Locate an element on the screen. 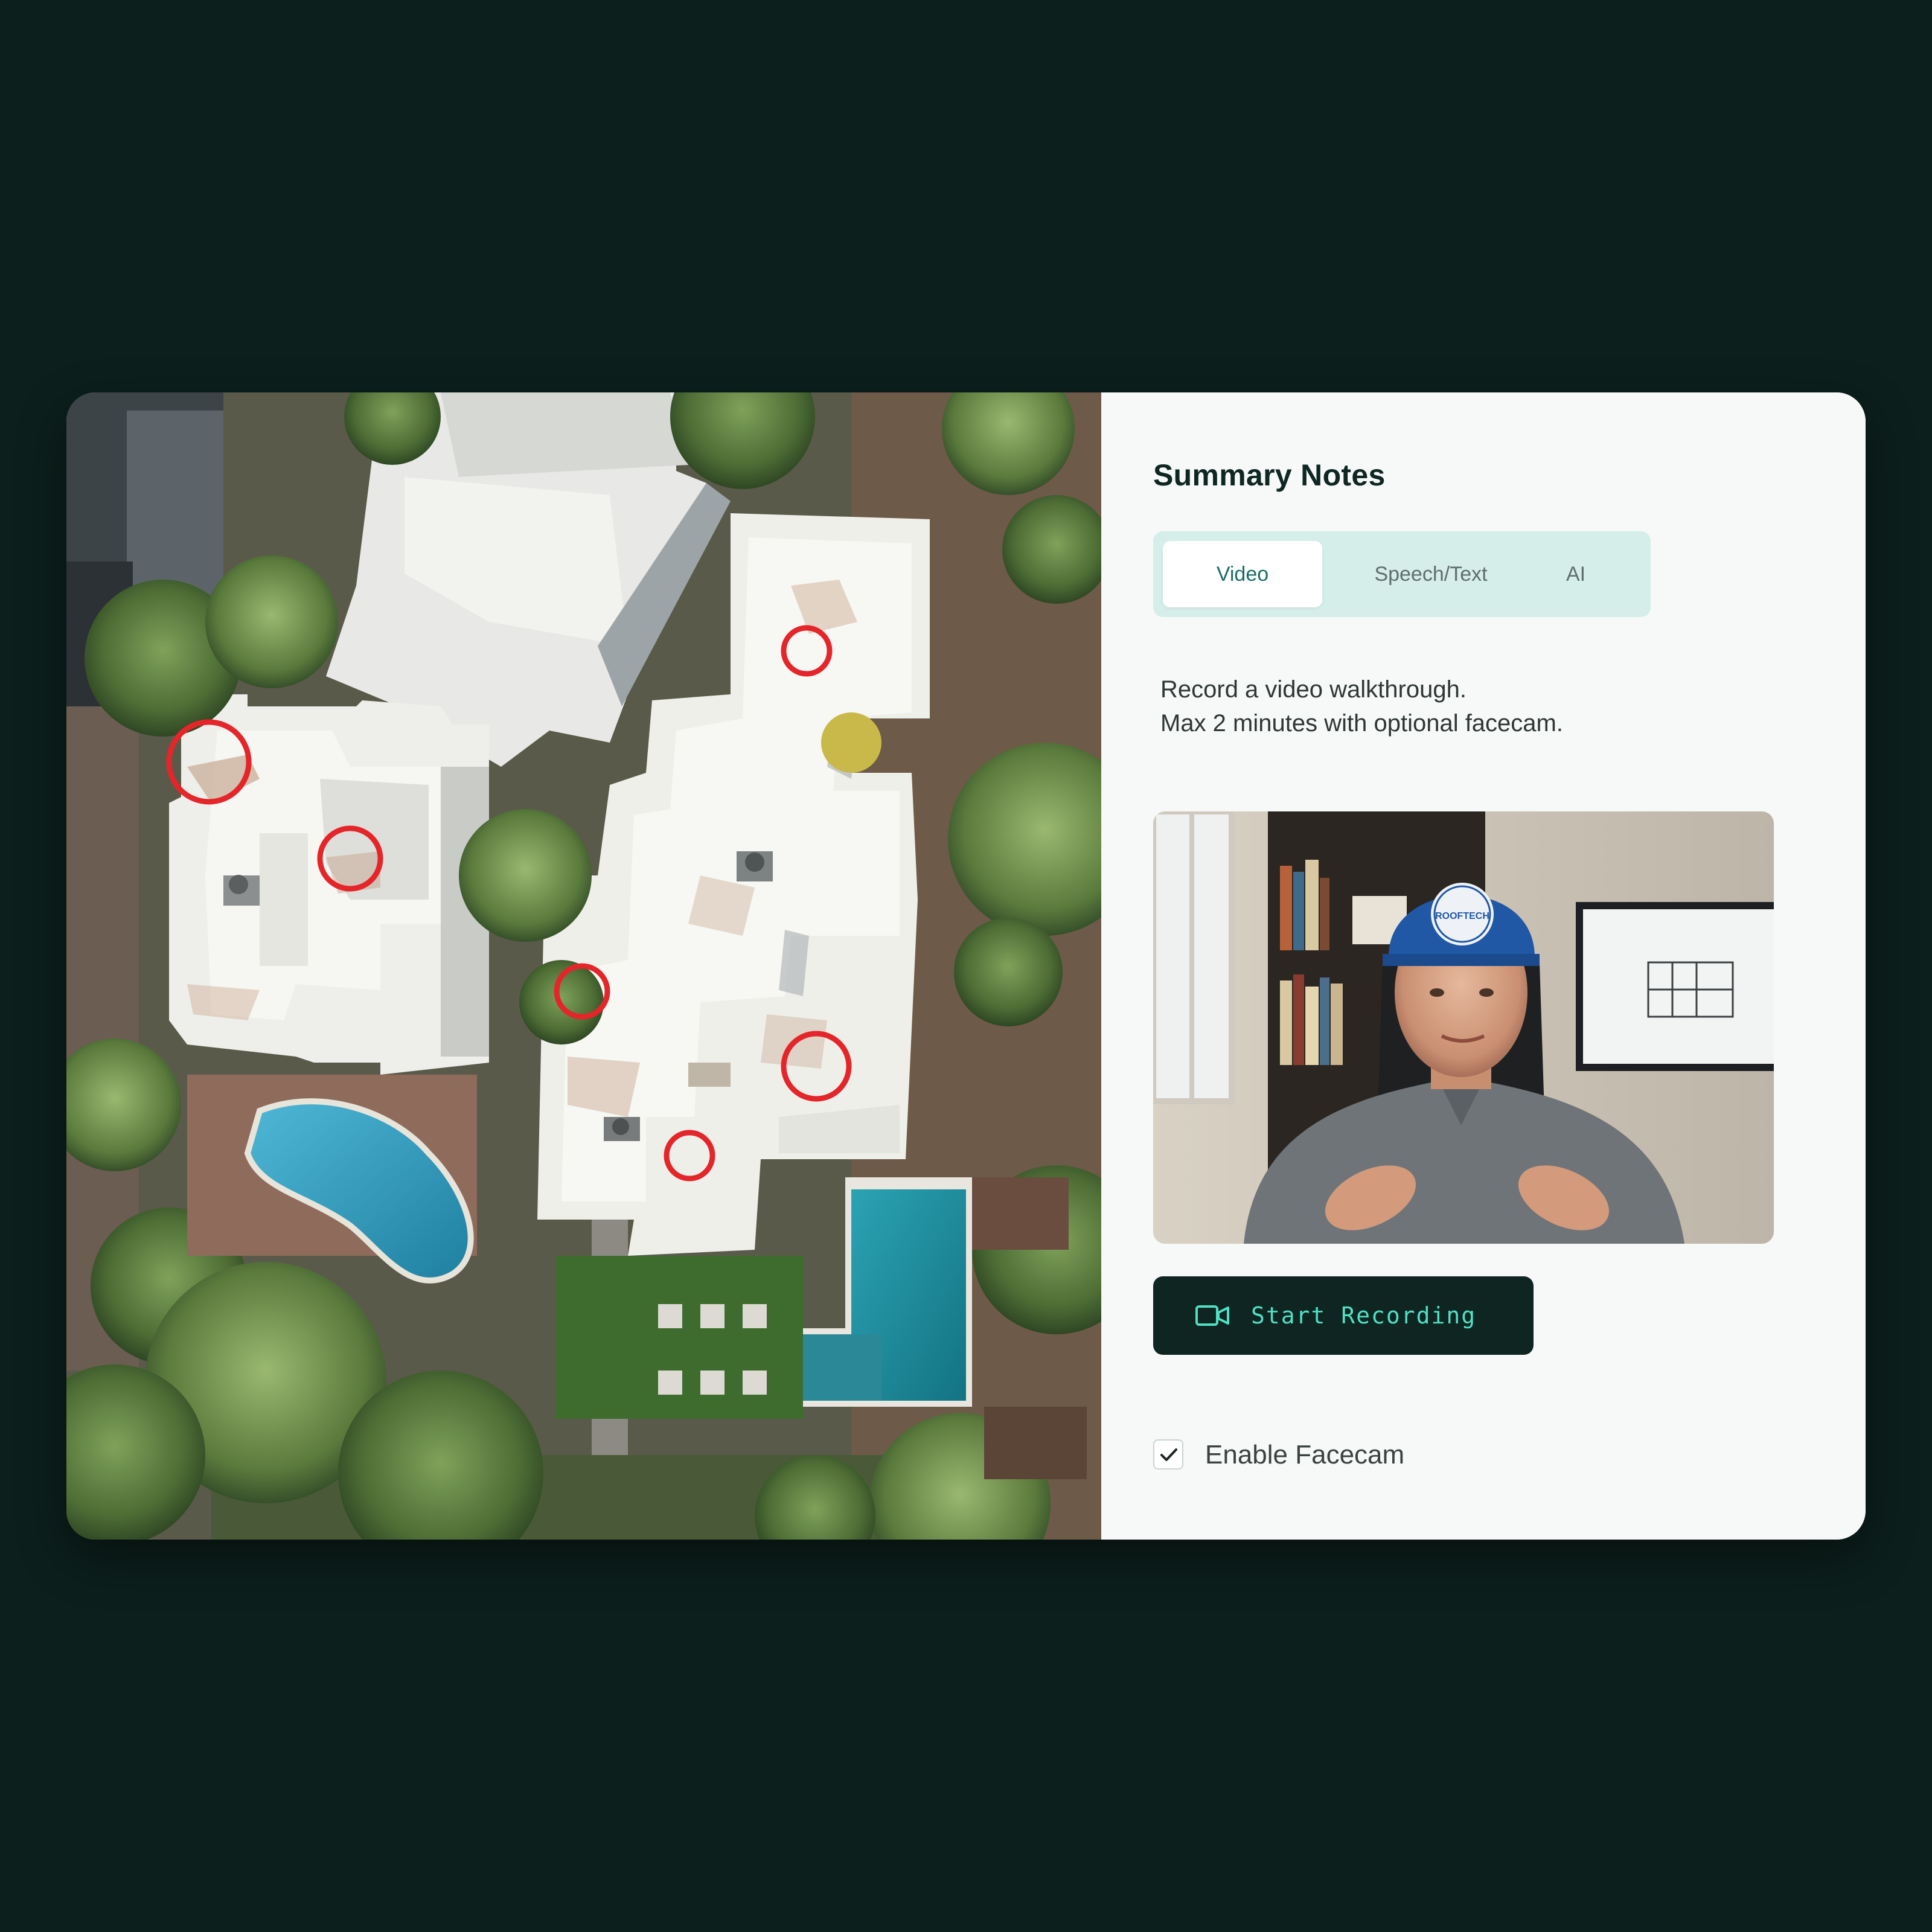  tab-video: Video is located at coordinates (1242, 574).